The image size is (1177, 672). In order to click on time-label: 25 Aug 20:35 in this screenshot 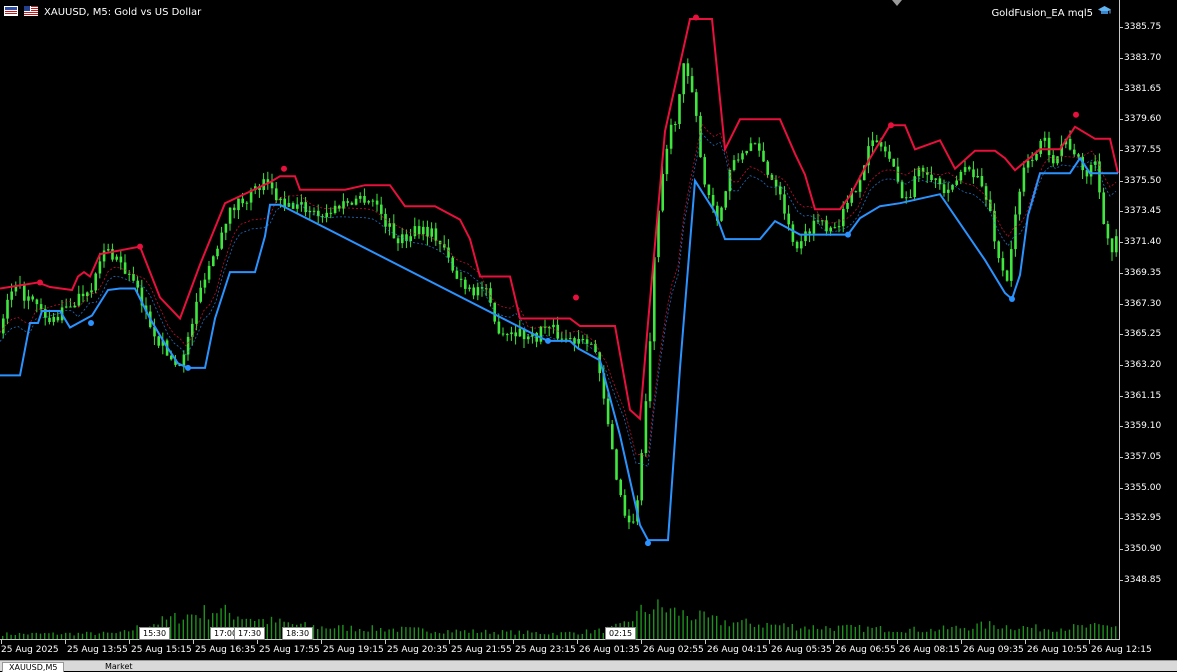, I will do `click(417, 650)`.